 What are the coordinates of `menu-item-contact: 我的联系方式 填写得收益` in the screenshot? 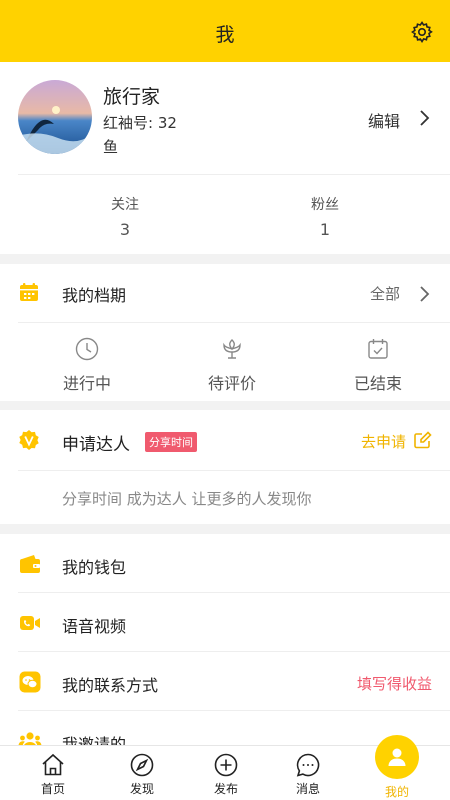 It's located at (225, 681).